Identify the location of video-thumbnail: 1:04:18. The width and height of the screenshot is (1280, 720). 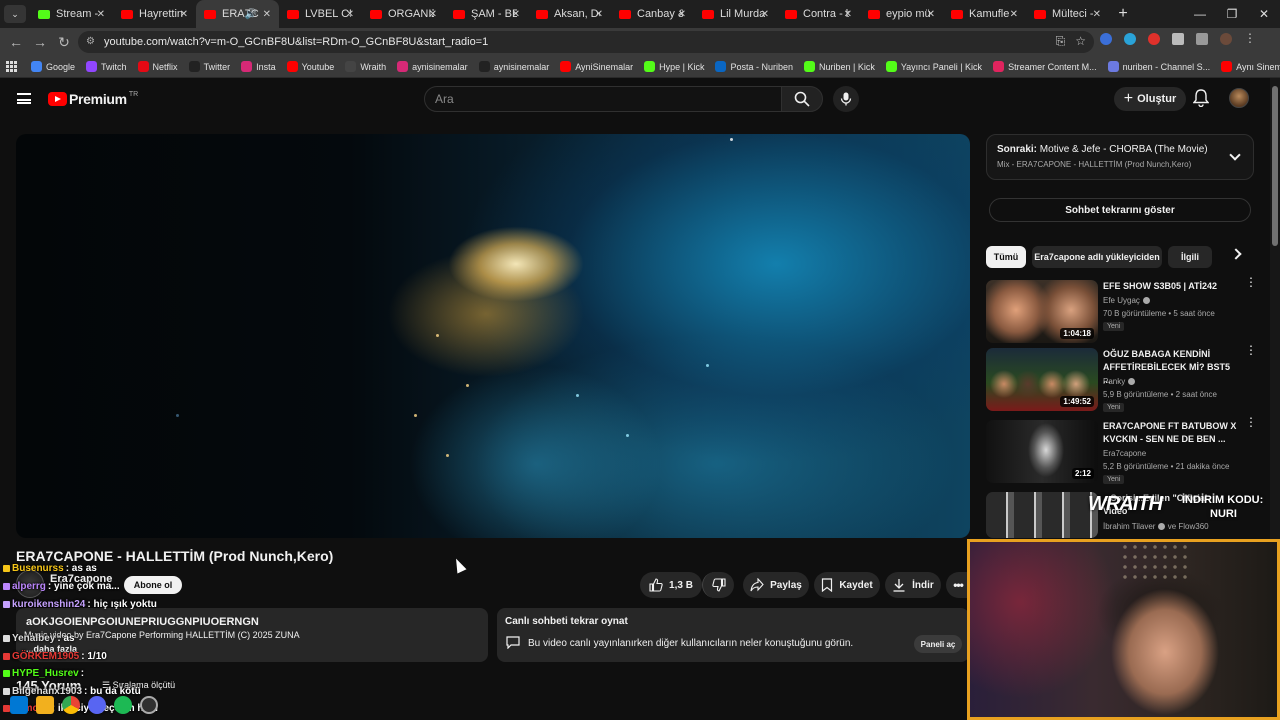
(1042, 311).